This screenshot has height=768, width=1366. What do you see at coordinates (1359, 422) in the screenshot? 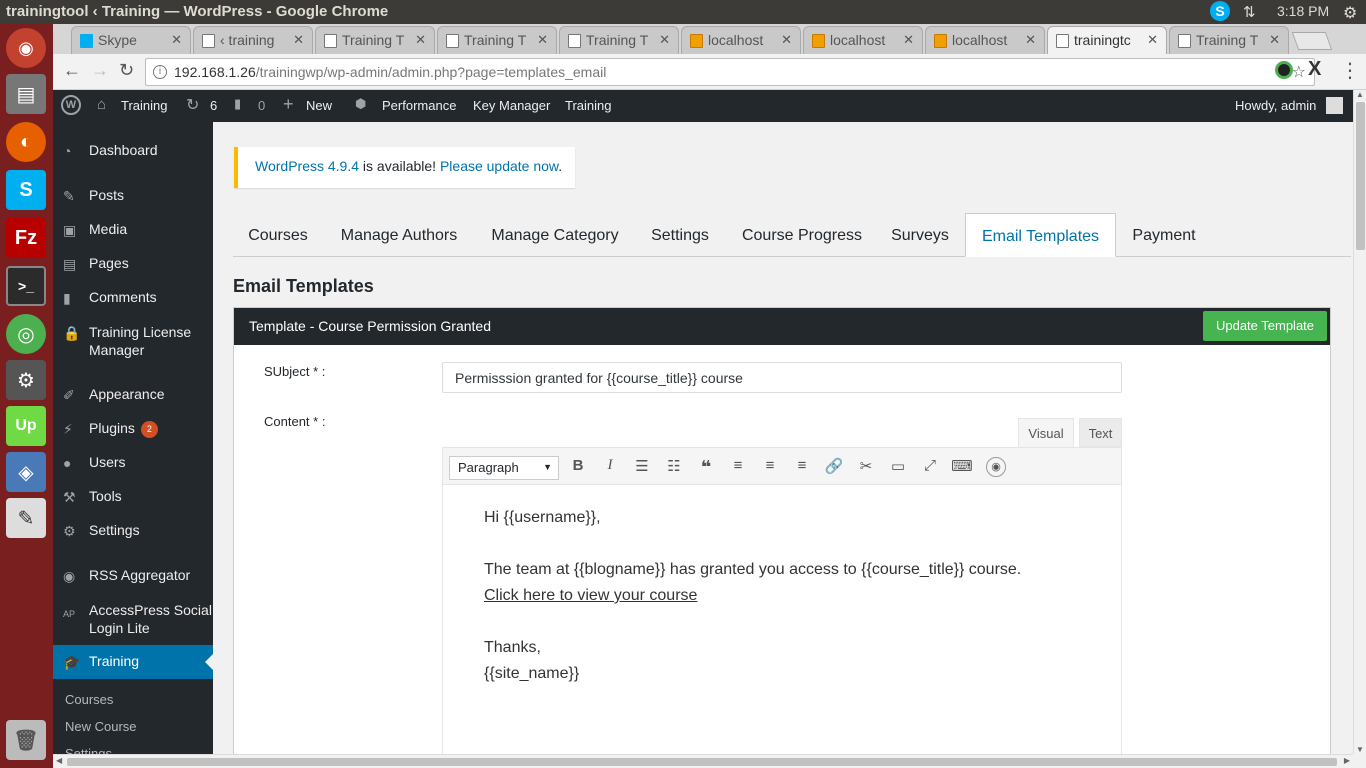
I see `vertical-scrollbar: ▲ ▼` at bounding box center [1359, 422].